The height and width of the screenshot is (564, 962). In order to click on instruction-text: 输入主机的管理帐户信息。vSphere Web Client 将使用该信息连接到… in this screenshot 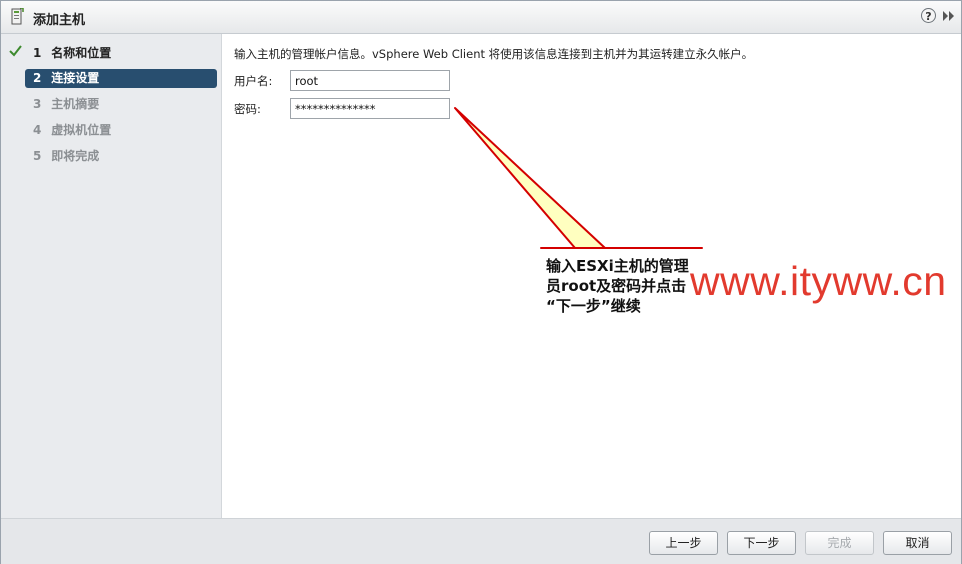, I will do `click(494, 54)`.